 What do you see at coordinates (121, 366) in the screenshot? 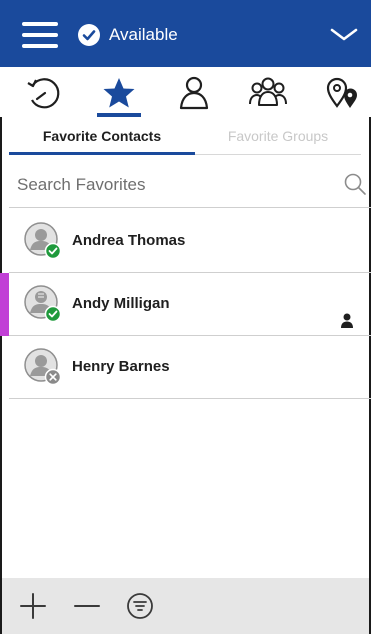
I see `contact-name: Henry Barnes` at bounding box center [121, 366].